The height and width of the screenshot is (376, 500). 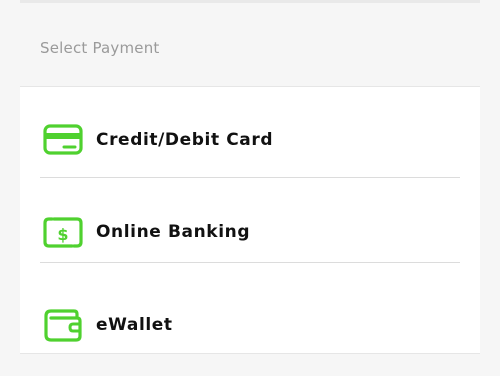 What do you see at coordinates (250, 1) in the screenshot?
I see `panel-top-edge` at bounding box center [250, 1].